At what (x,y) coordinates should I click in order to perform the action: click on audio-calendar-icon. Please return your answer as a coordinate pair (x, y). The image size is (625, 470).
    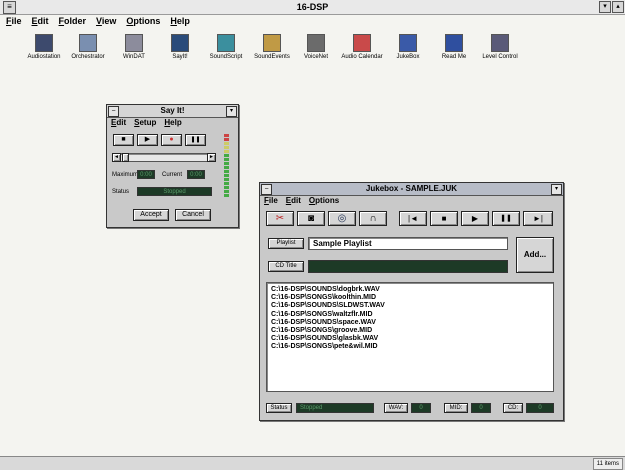
    Looking at the image, I should click on (362, 43).